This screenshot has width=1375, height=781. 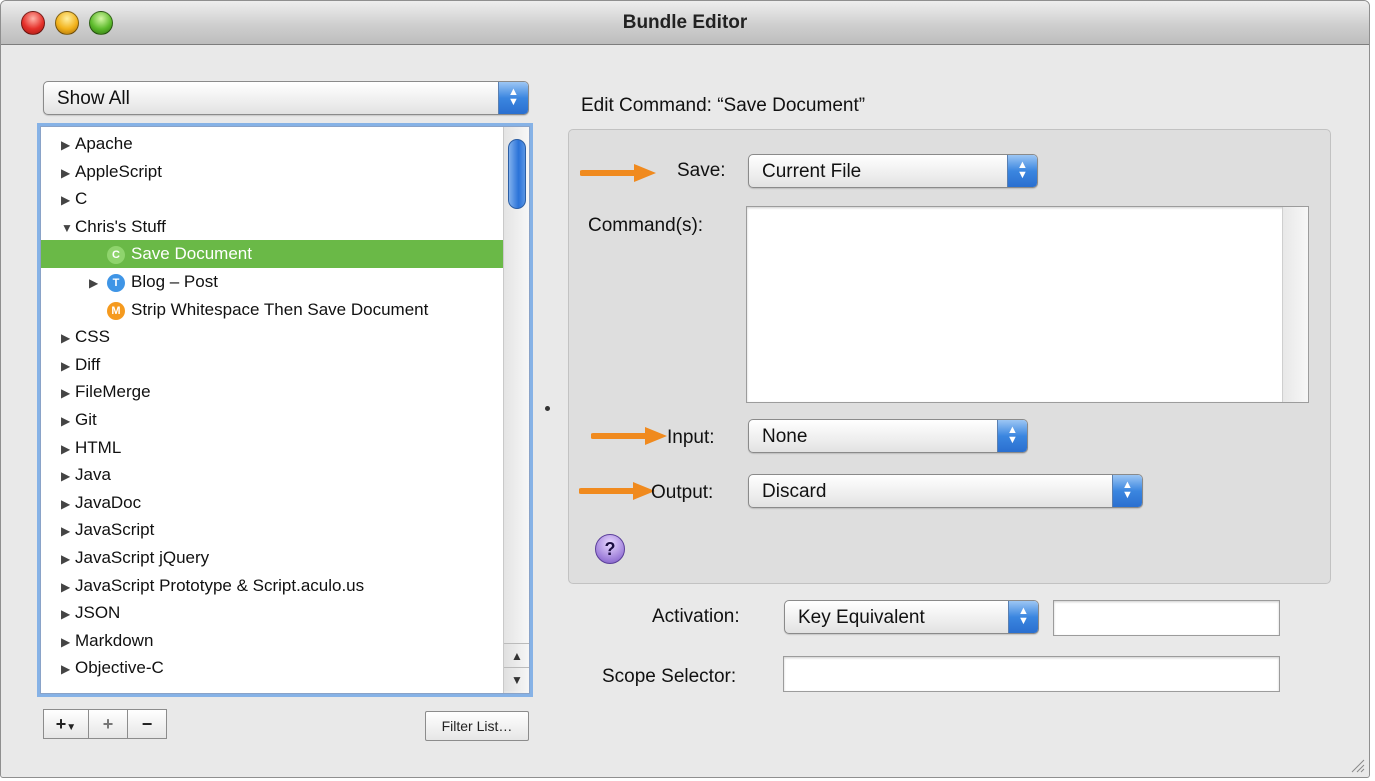 What do you see at coordinates (1031, 674) in the screenshot?
I see `scope-selector-field` at bounding box center [1031, 674].